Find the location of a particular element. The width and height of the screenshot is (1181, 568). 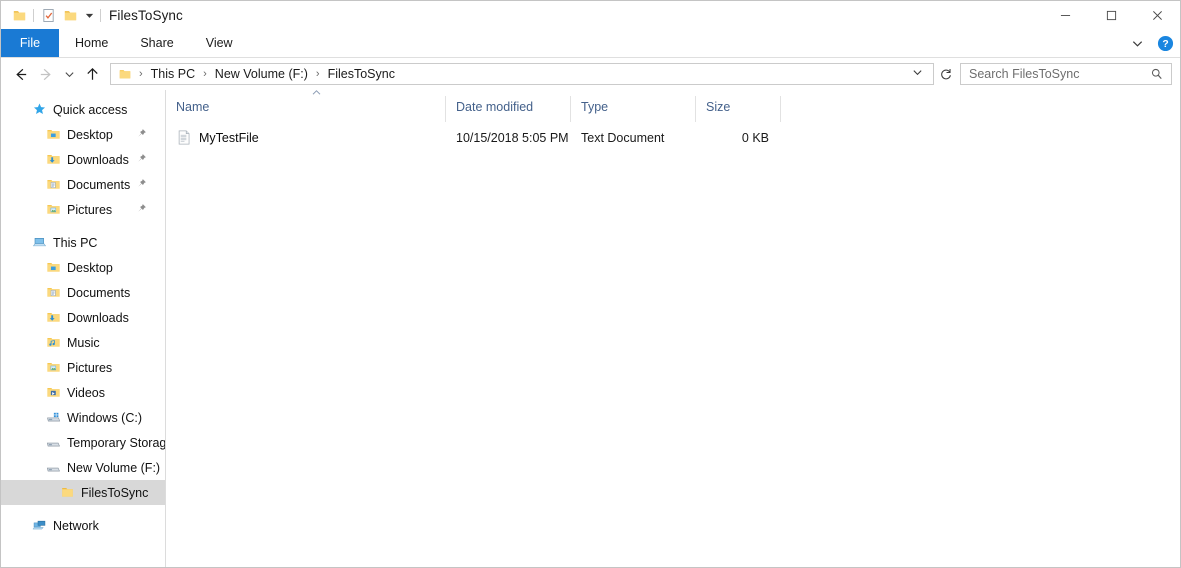

new-folder-icon is located at coordinates (70, 15).